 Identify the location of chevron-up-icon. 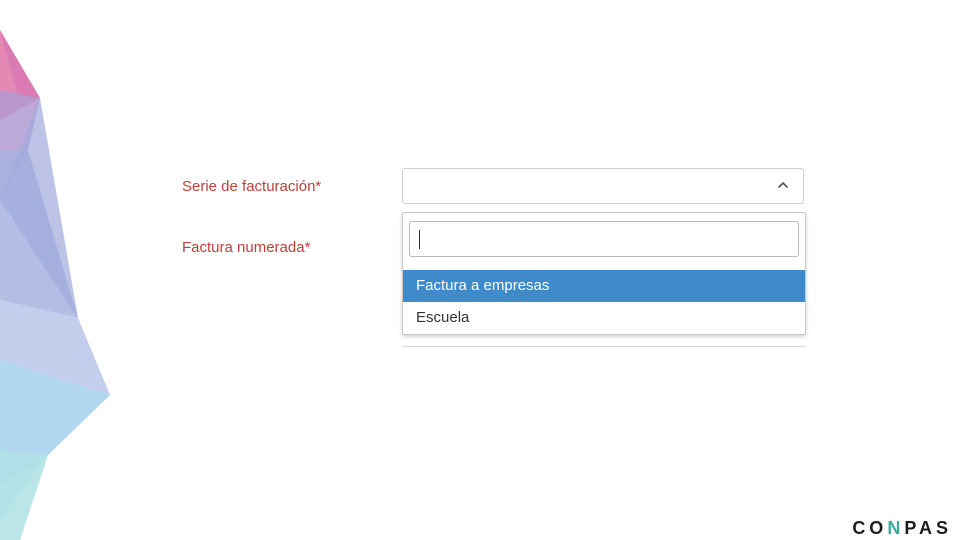
(783, 185).